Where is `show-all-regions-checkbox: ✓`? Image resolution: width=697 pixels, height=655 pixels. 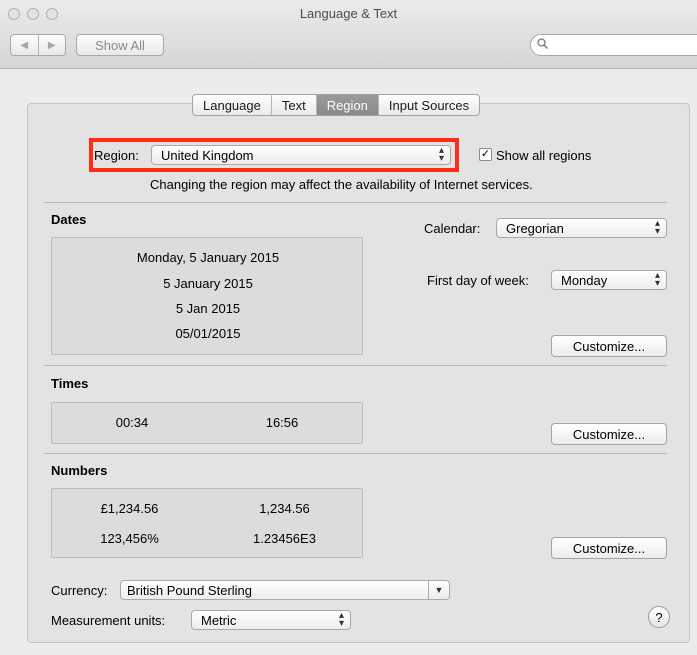
show-all-regions-checkbox: ✓ is located at coordinates (485, 154).